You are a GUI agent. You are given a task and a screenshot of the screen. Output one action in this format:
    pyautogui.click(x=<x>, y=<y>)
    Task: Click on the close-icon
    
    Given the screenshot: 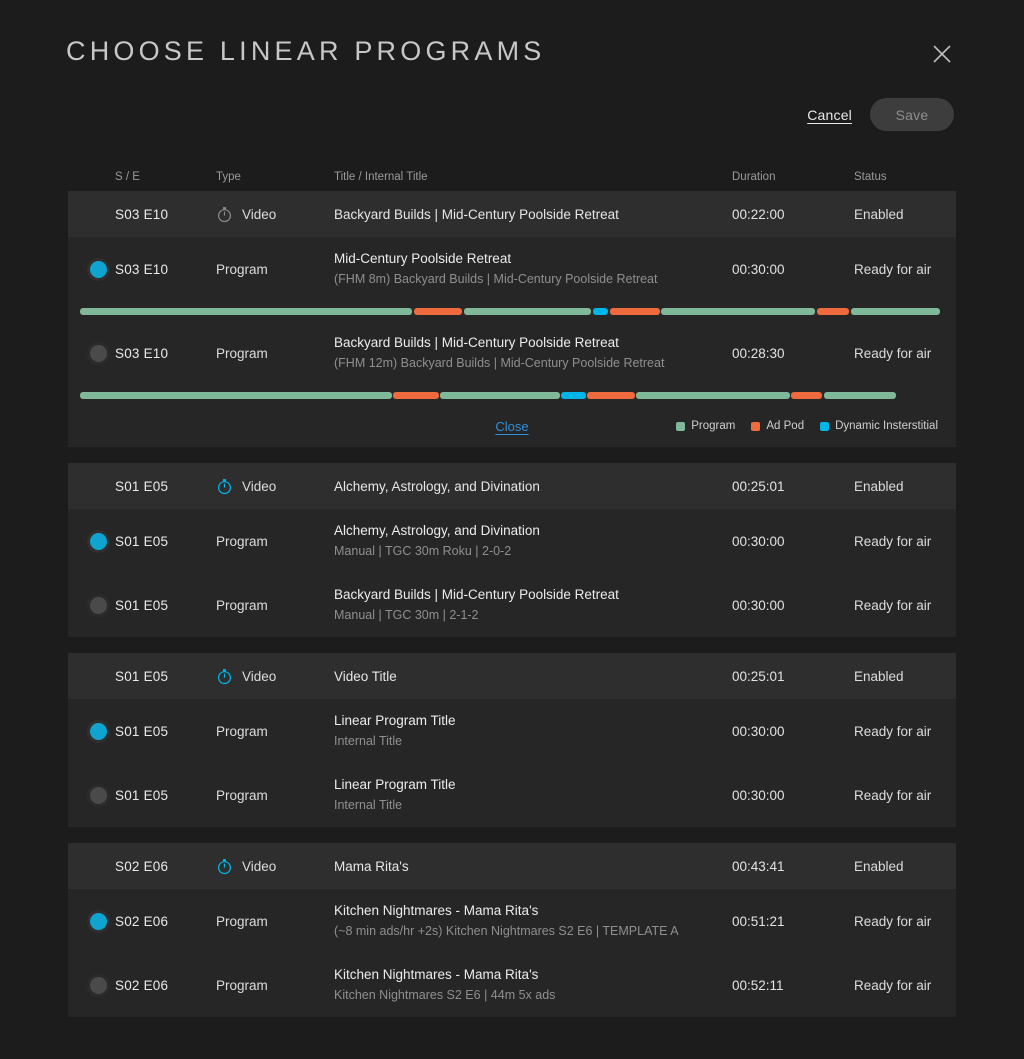 What is the action you would take?
    pyautogui.click(x=942, y=54)
    